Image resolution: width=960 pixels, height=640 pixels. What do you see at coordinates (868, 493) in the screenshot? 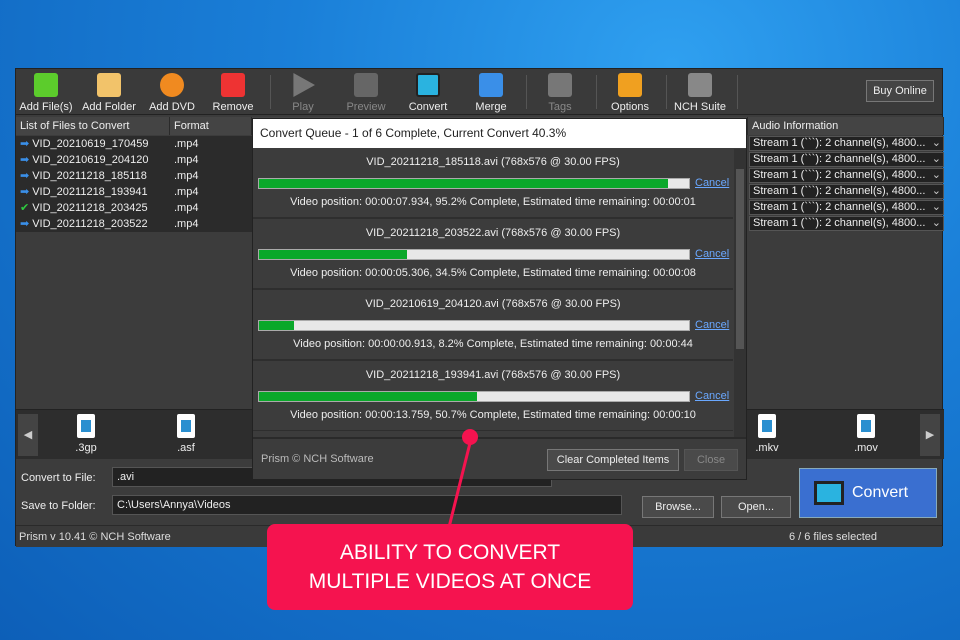
I see `convert-button: Convert` at bounding box center [868, 493].